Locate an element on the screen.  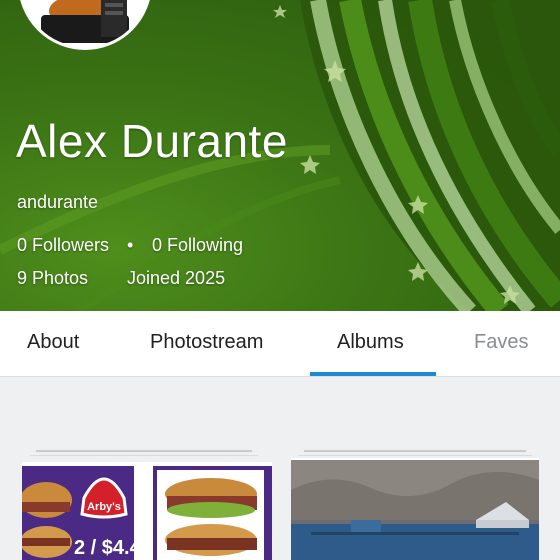
active-tab-indicator is located at coordinates (373, 374).